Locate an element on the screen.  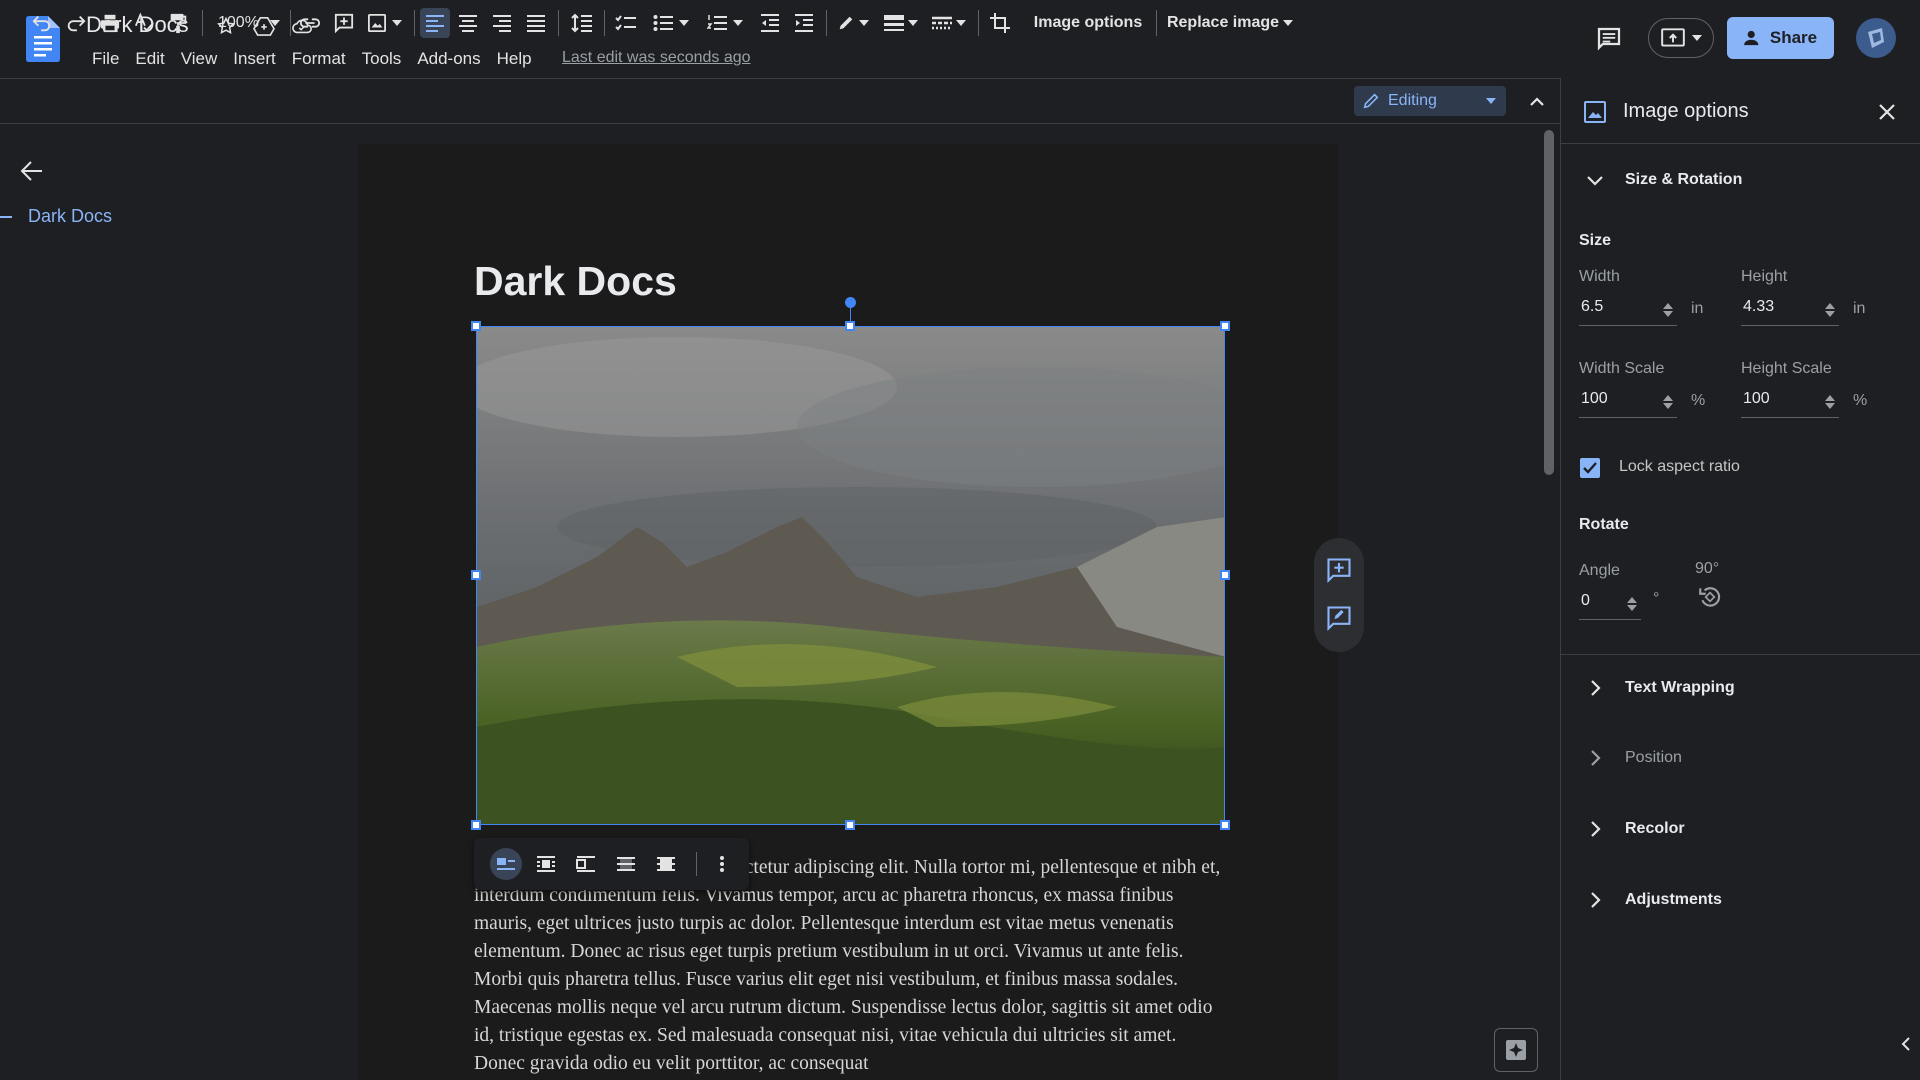
close-icon is located at coordinates (1887, 112).